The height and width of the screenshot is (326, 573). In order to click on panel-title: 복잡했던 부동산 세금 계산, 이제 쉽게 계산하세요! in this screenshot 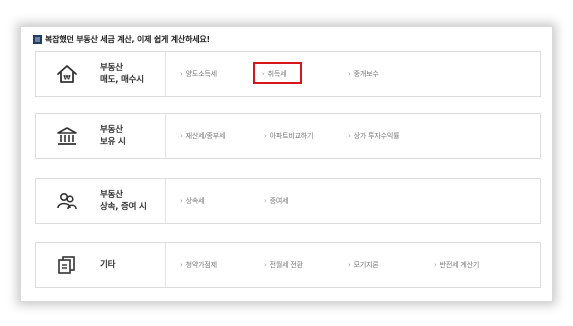, I will do `click(127, 39)`.